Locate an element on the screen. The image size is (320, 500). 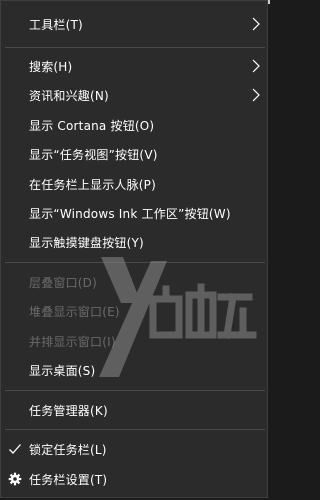
menu-item-label: 并排显示窗口(I) is located at coordinates (72, 341).